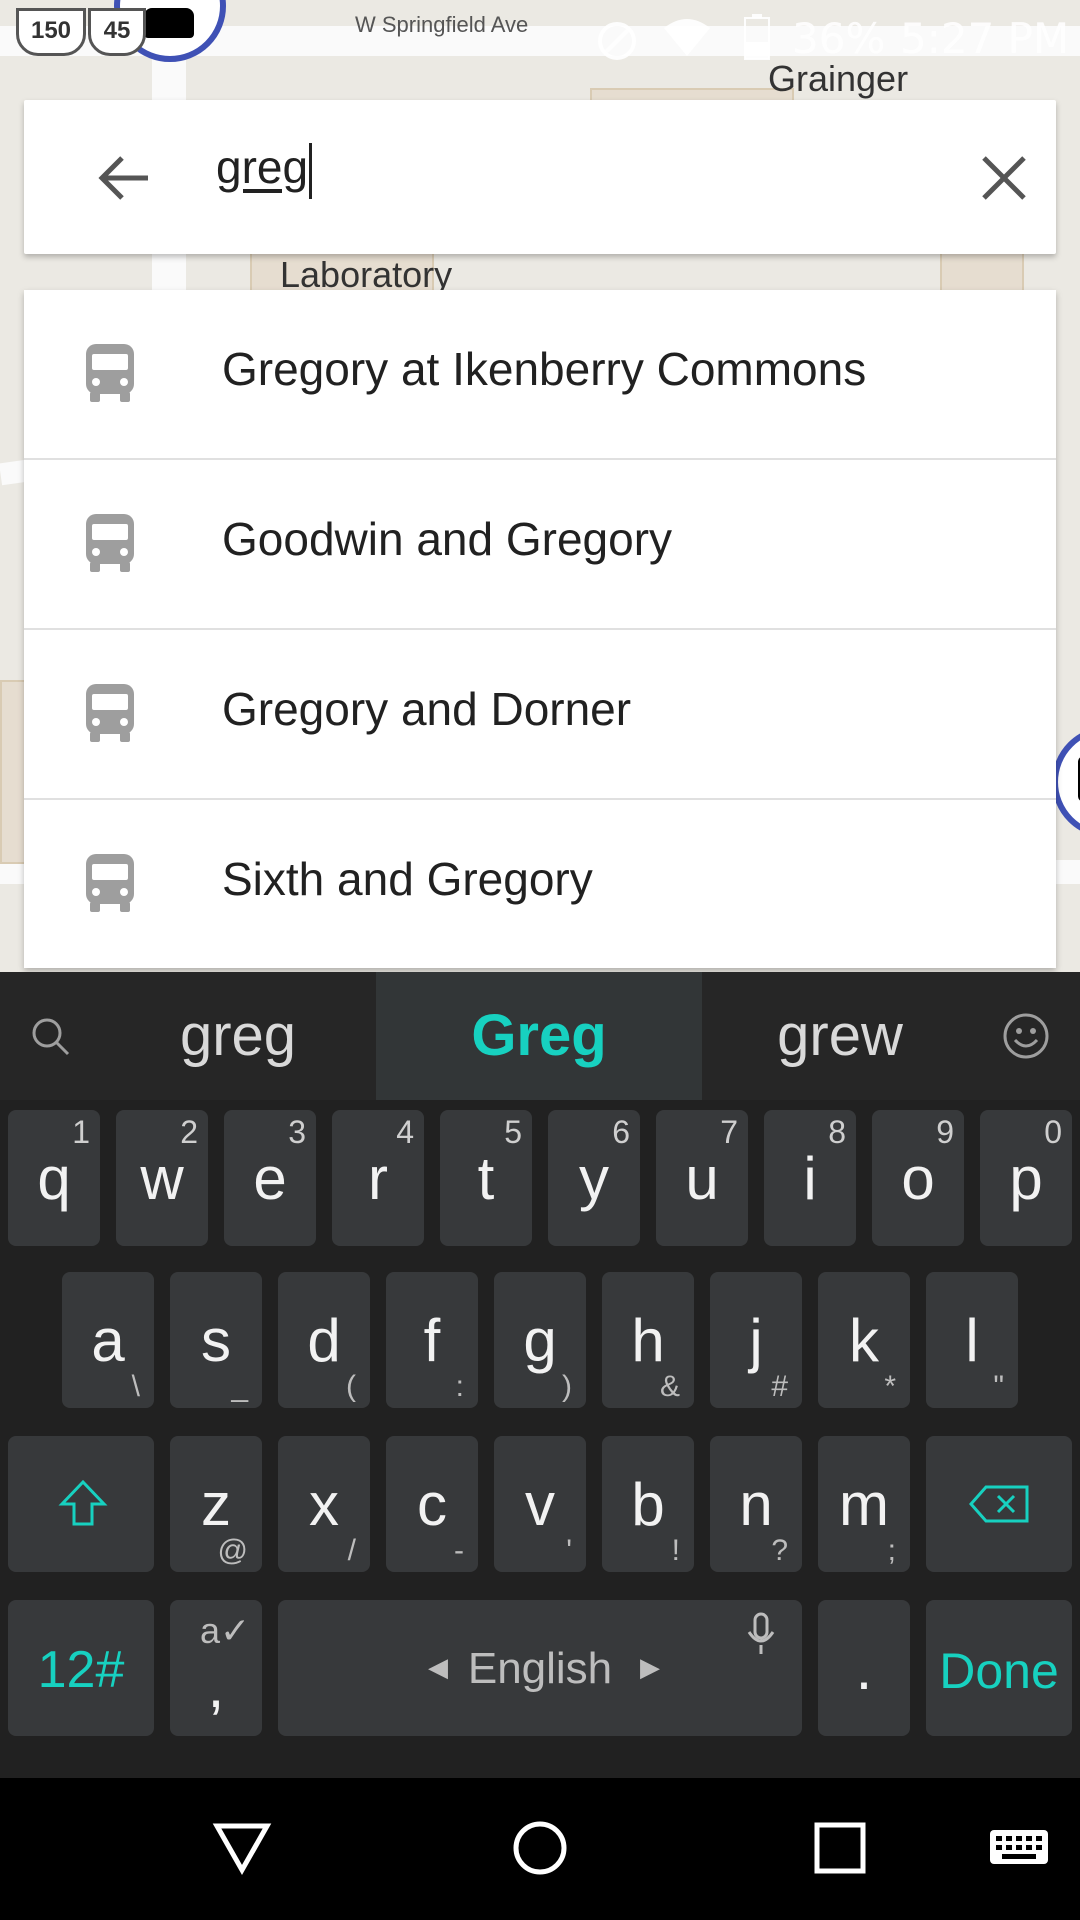 The height and width of the screenshot is (1920, 1080). Describe the element at coordinates (238, 1036) in the screenshot. I see `word-suggestion: greg` at that location.